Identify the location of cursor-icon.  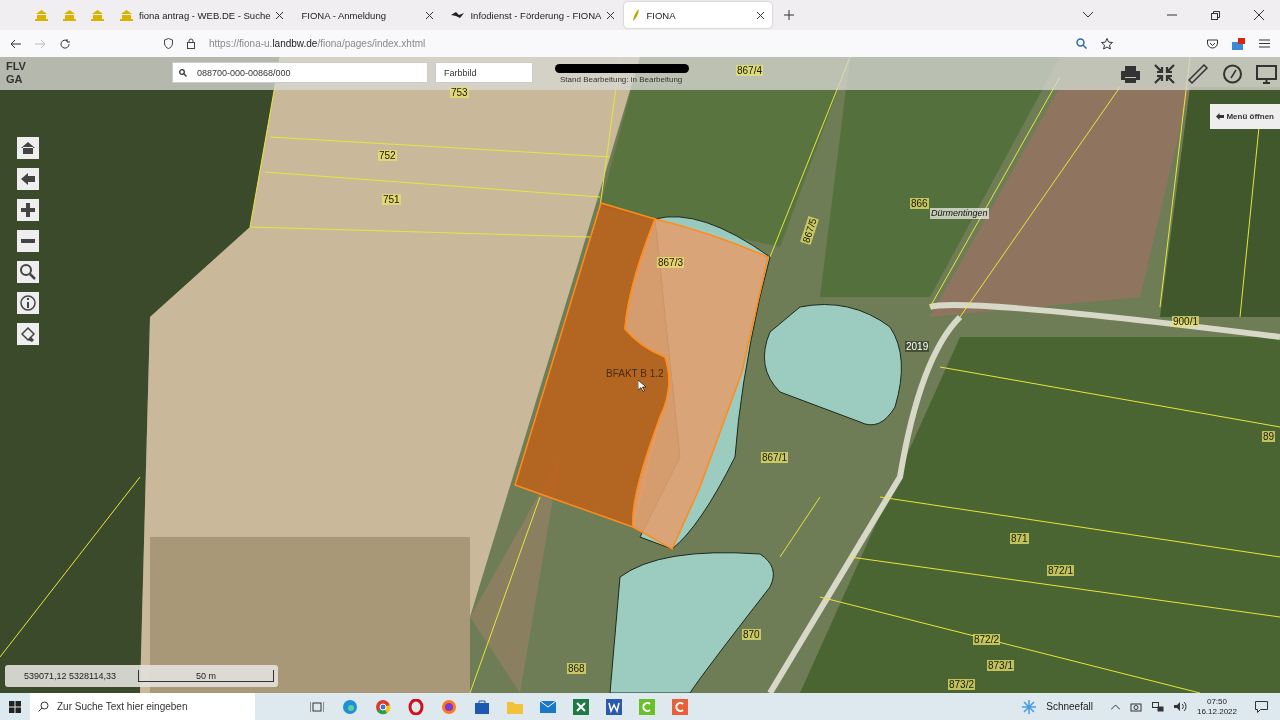
(642, 386).